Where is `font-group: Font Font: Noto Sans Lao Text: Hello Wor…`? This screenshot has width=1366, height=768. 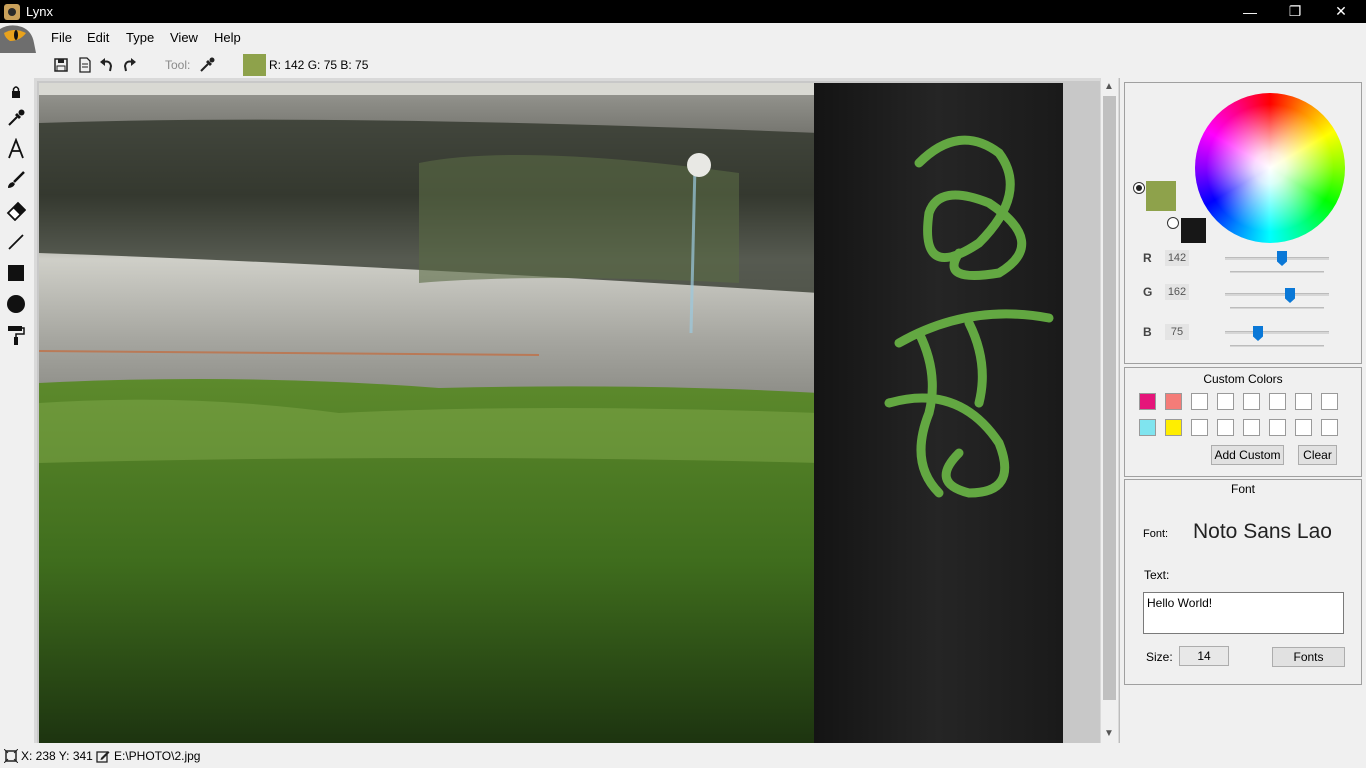
font-group: Font Font: Noto Sans Lao Text: Hello Wor… is located at coordinates (1243, 582).